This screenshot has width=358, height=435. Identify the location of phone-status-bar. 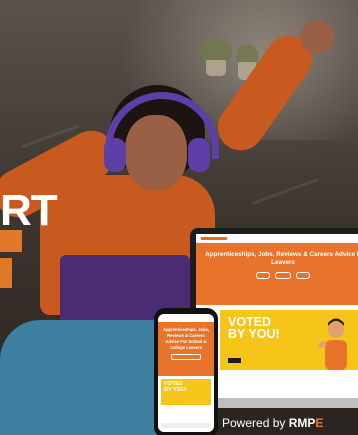
(186, 318).